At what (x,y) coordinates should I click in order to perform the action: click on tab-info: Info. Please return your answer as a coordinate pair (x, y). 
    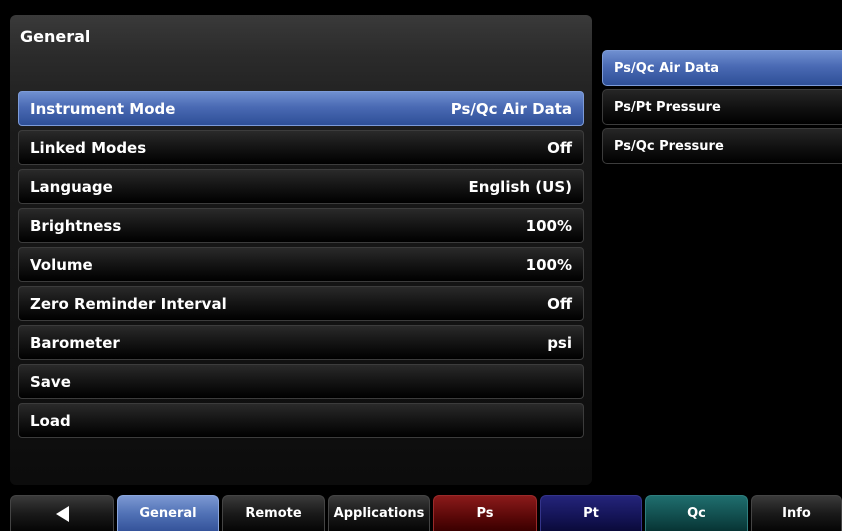
    Looking at the image, I should click on (796, 513).